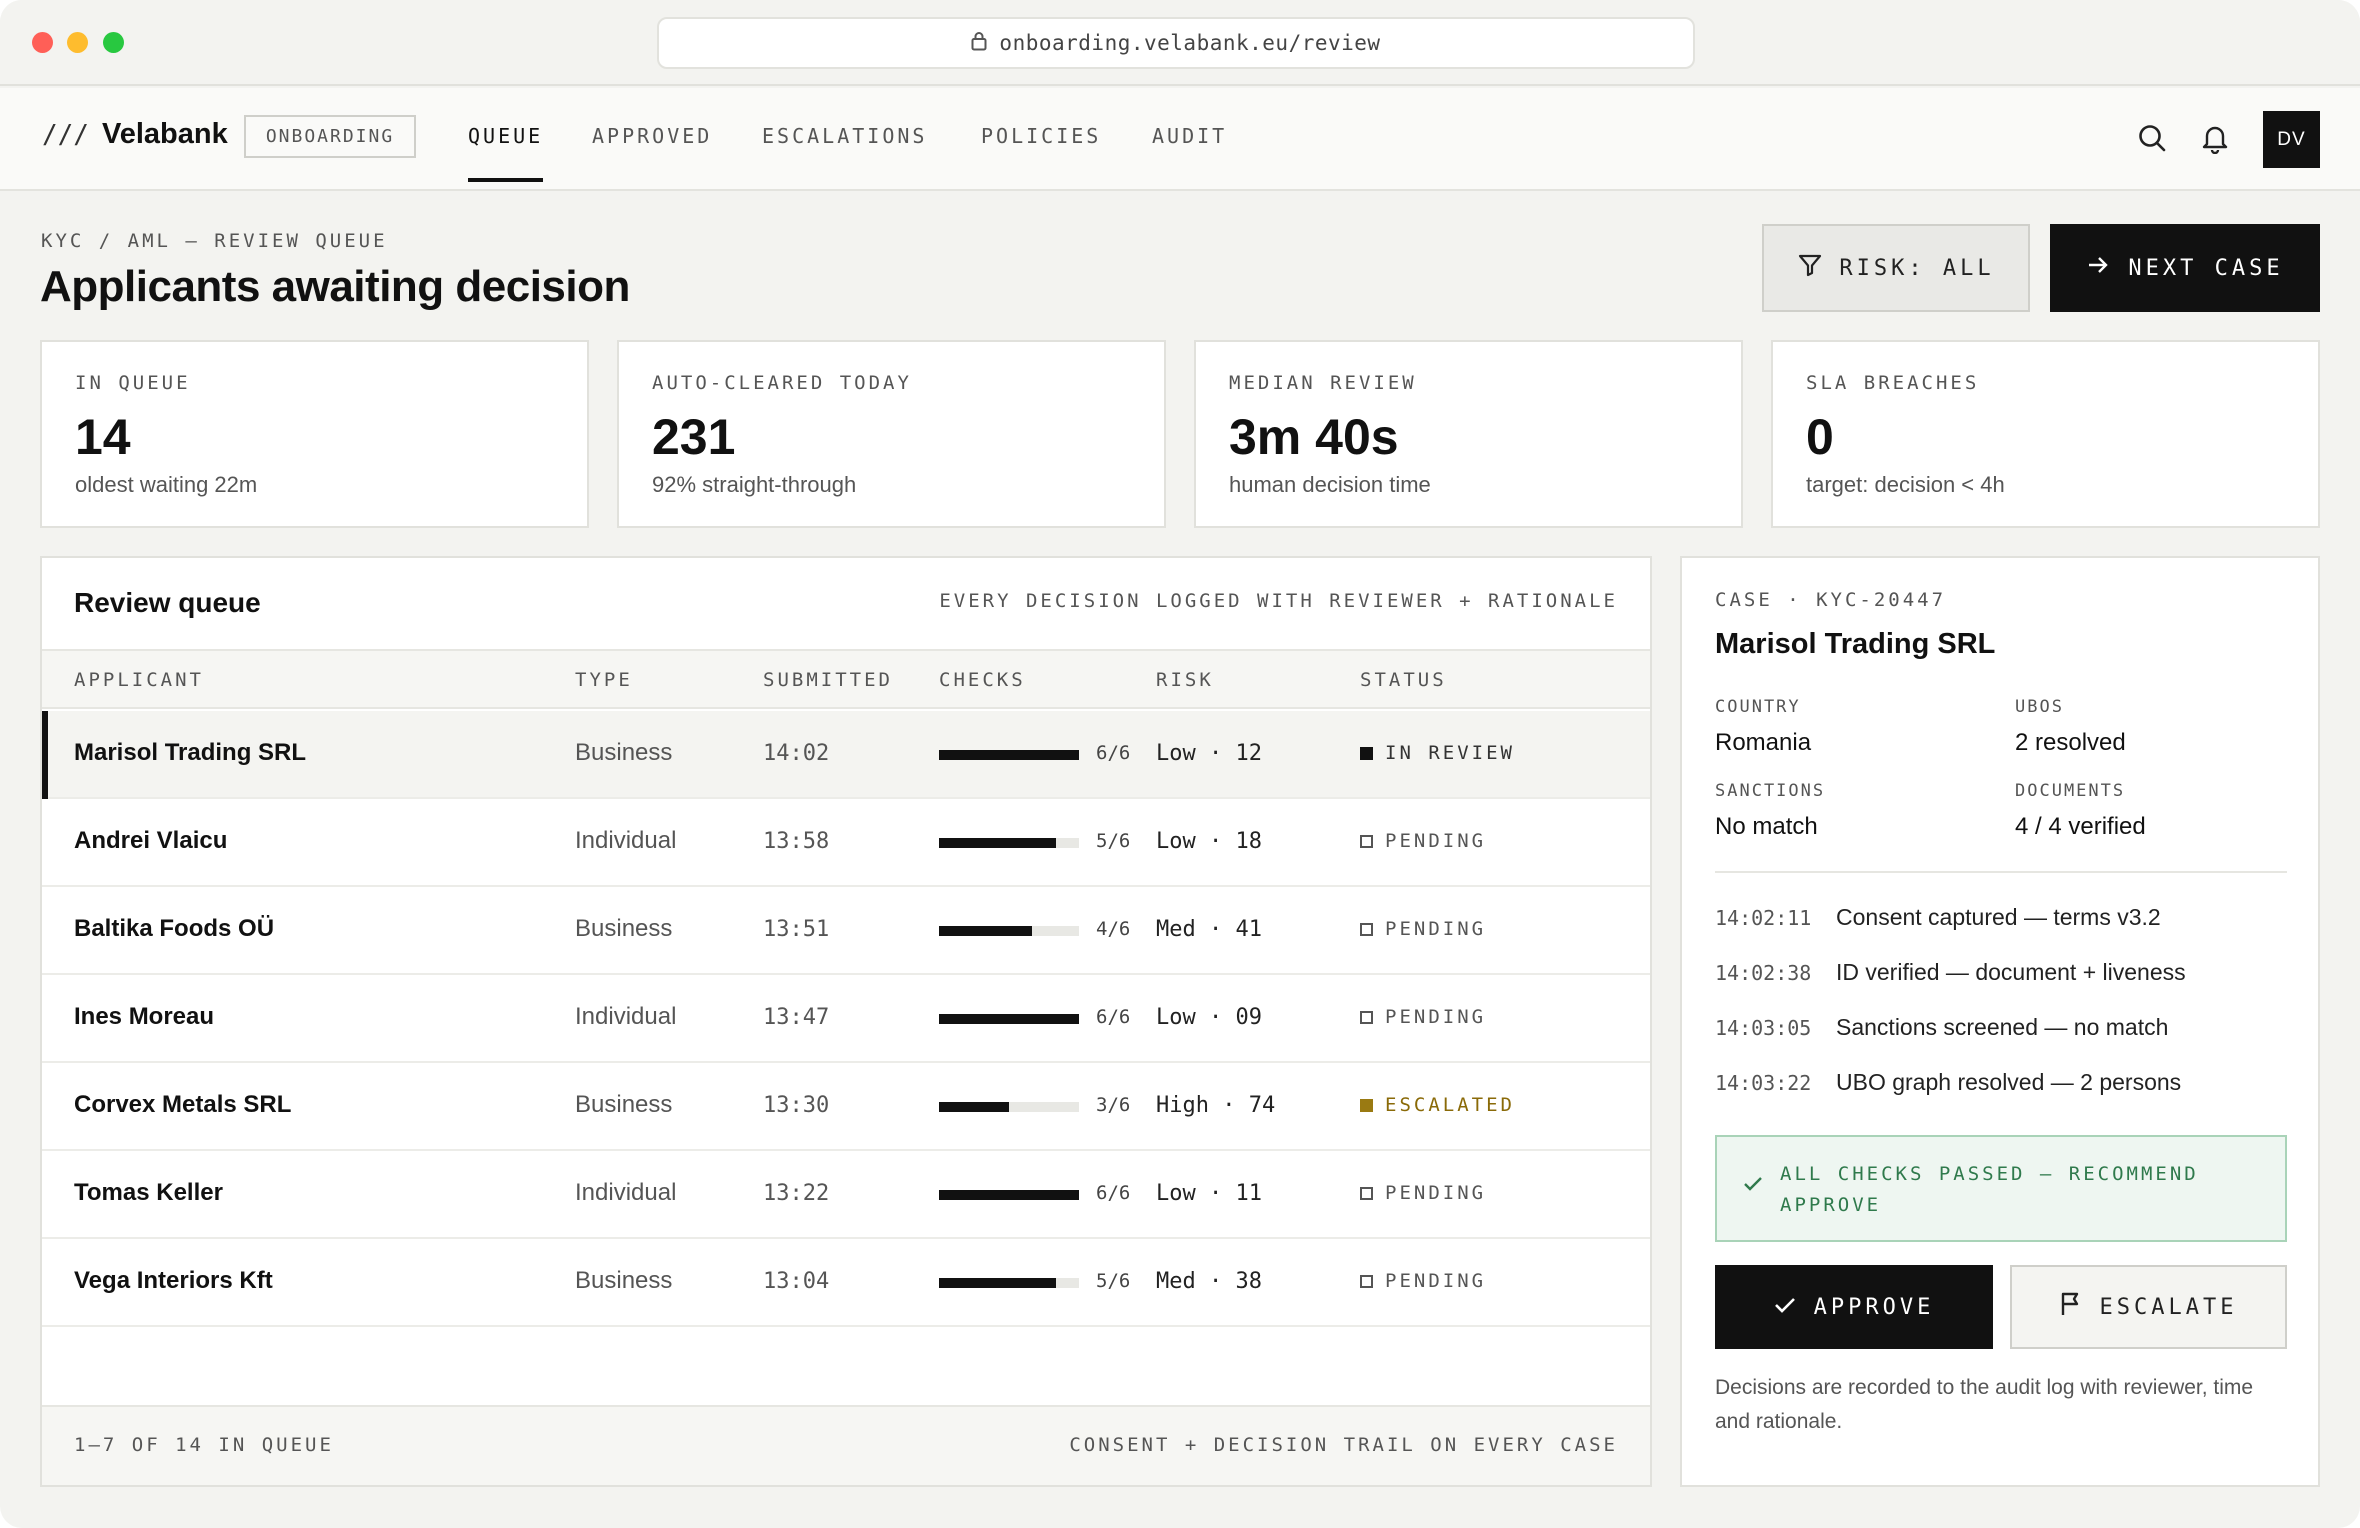 The width and height of the screenshot is (2360, 1528). What do you see at coordinates (2291, 139) in the screenshot?
I see `avatar: DV` at bounding box center [2291, 139].